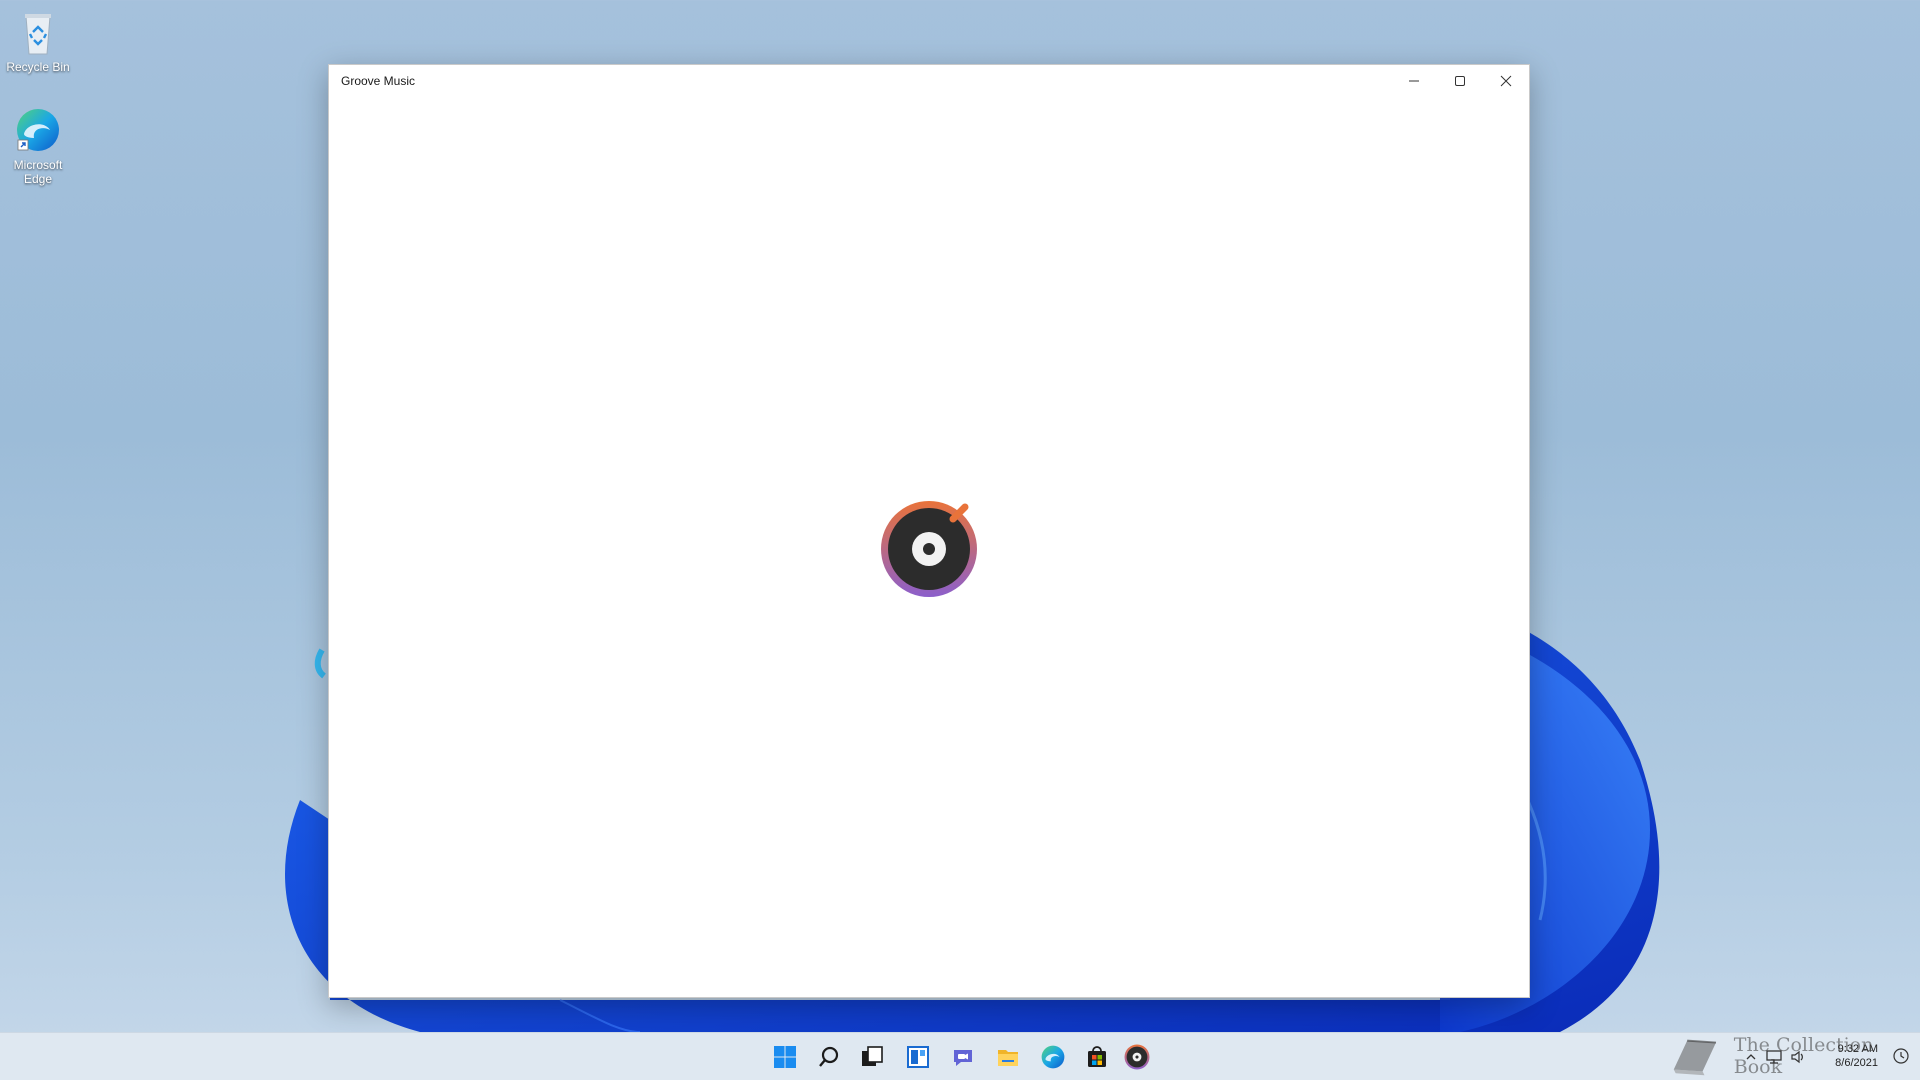 This screenshot has width=1920, height=1080. I want to click on search-button, so click(829, 1057).